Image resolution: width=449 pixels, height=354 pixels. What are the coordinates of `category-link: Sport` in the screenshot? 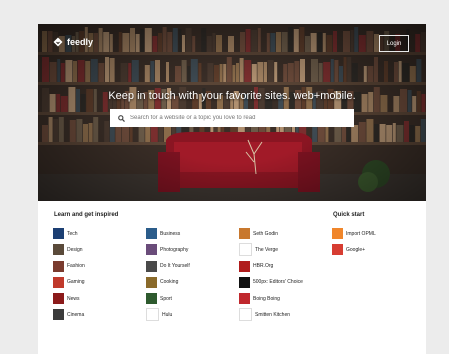 It's located at (168, 299).